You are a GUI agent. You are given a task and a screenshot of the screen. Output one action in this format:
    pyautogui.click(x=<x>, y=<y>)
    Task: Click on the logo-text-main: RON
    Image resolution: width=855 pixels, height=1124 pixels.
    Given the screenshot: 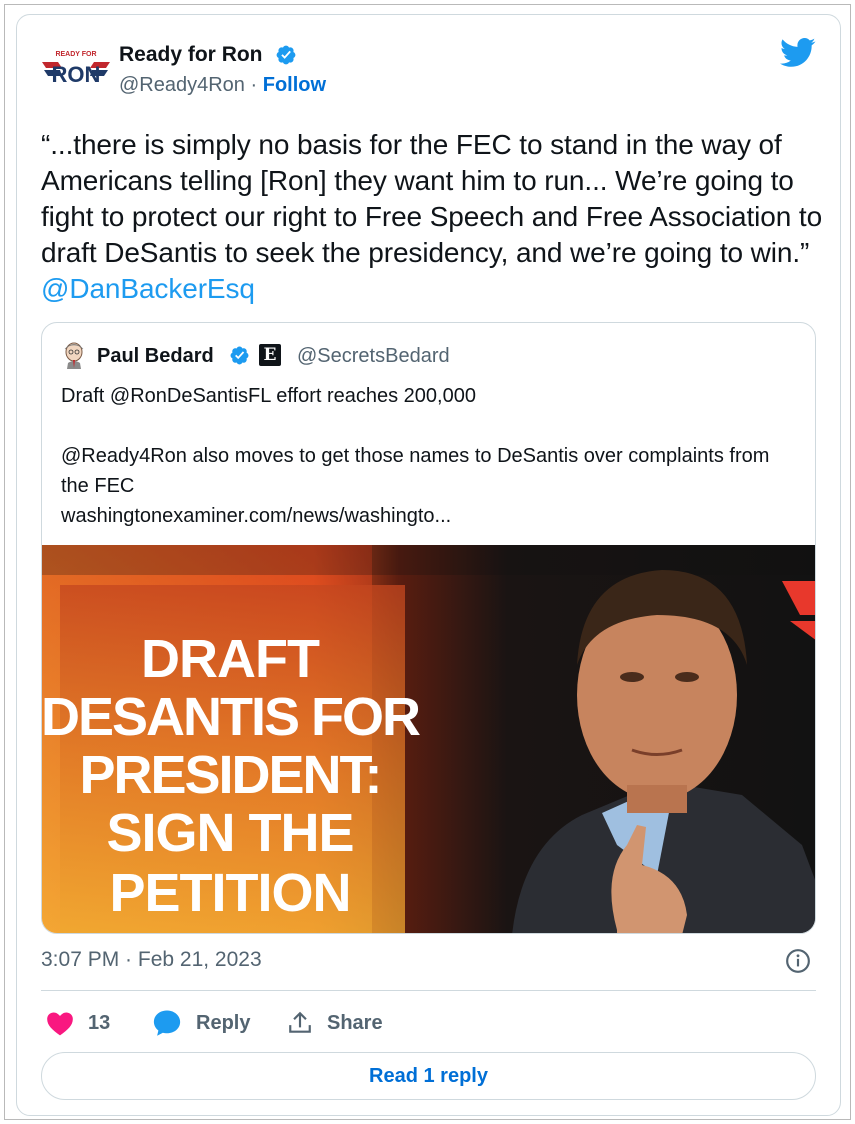 What is the action you would take?
    pyautogui.click(x=76, y=74)
    